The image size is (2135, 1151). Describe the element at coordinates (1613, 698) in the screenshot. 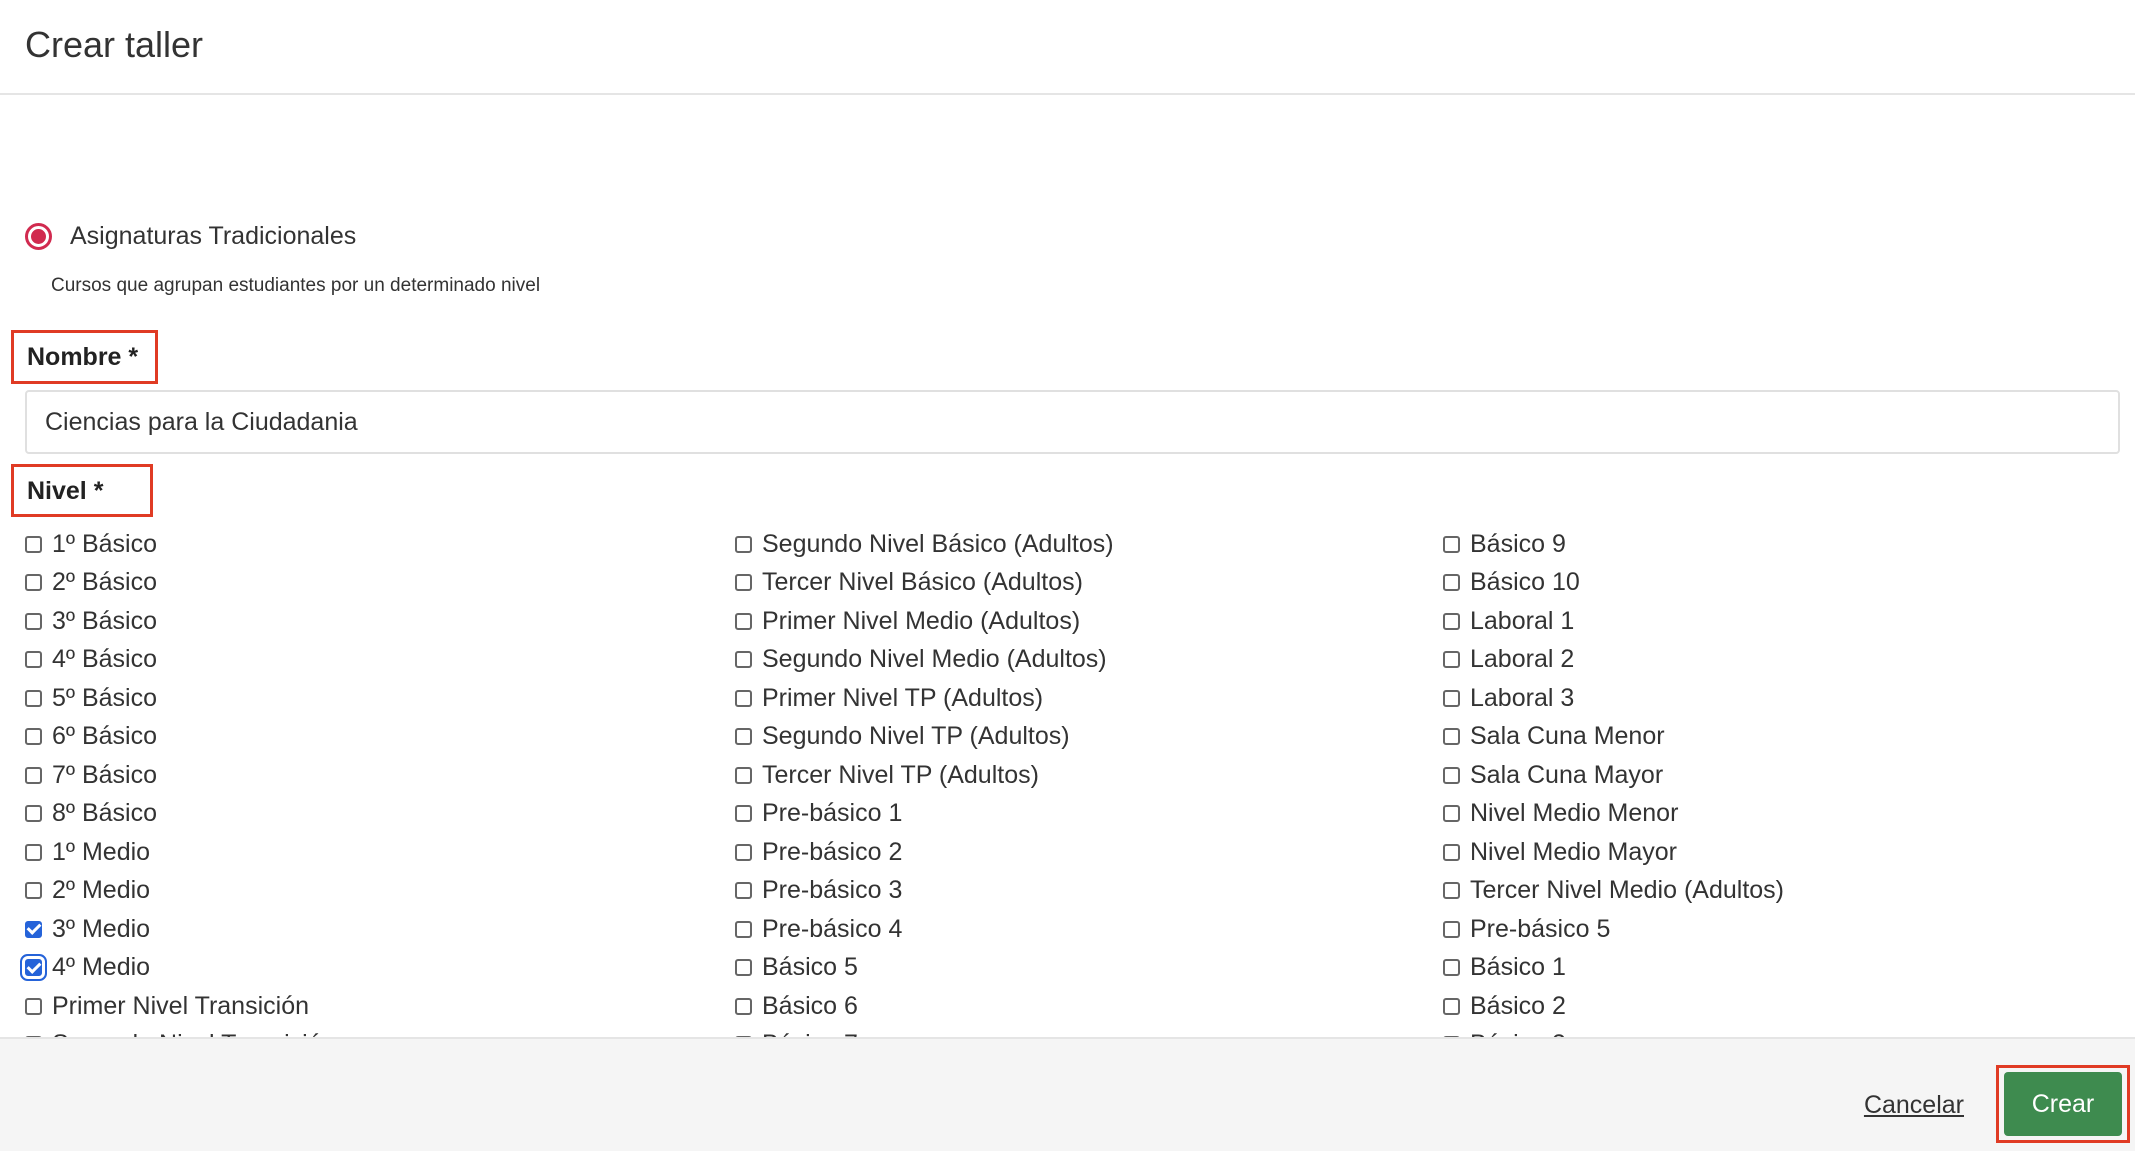

I see `nivel-option: Laboral 3` at that location.